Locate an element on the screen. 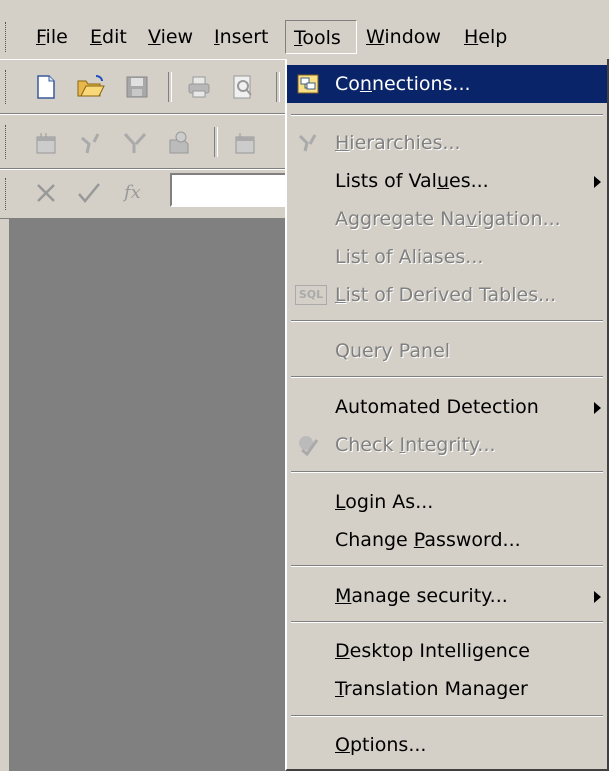 The height and width of the screenshot is (771, 609). menu-item-automated-detection: Automated Detection is located at coordinates (447, 407).